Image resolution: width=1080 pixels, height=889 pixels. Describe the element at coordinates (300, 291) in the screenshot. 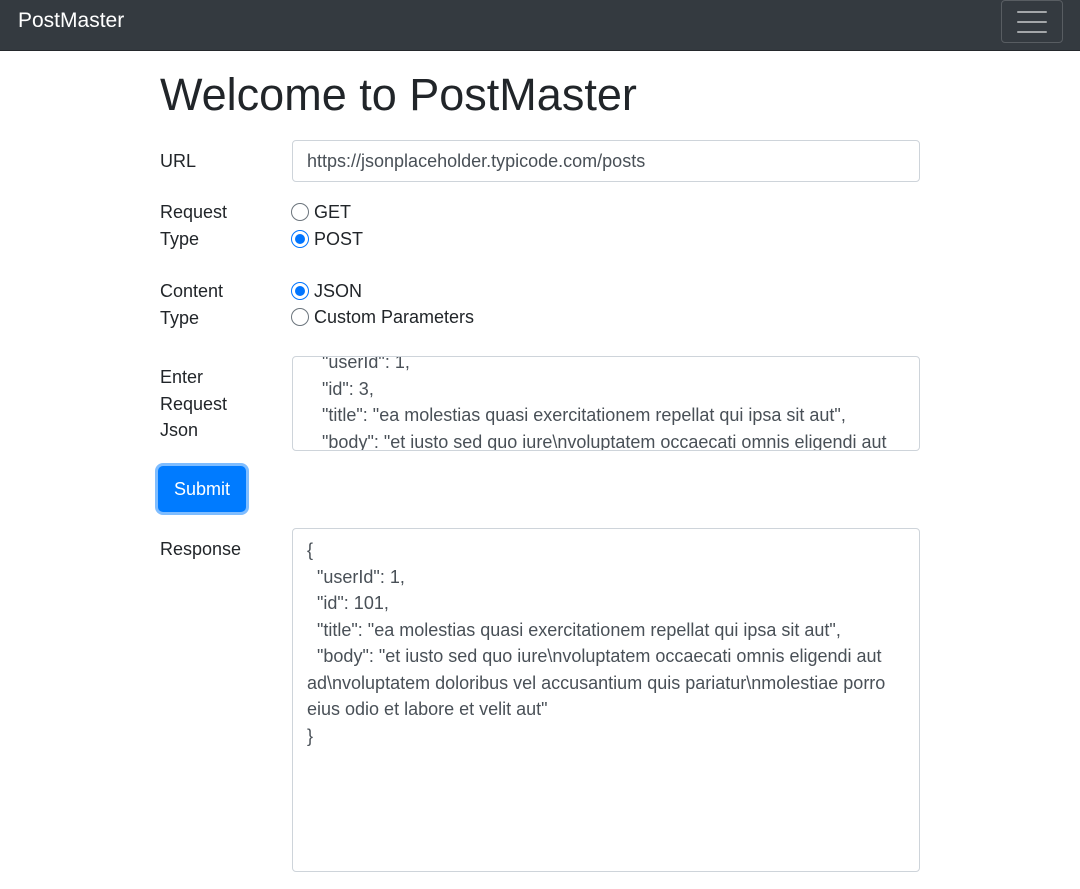

I see `radio-json` at that location.